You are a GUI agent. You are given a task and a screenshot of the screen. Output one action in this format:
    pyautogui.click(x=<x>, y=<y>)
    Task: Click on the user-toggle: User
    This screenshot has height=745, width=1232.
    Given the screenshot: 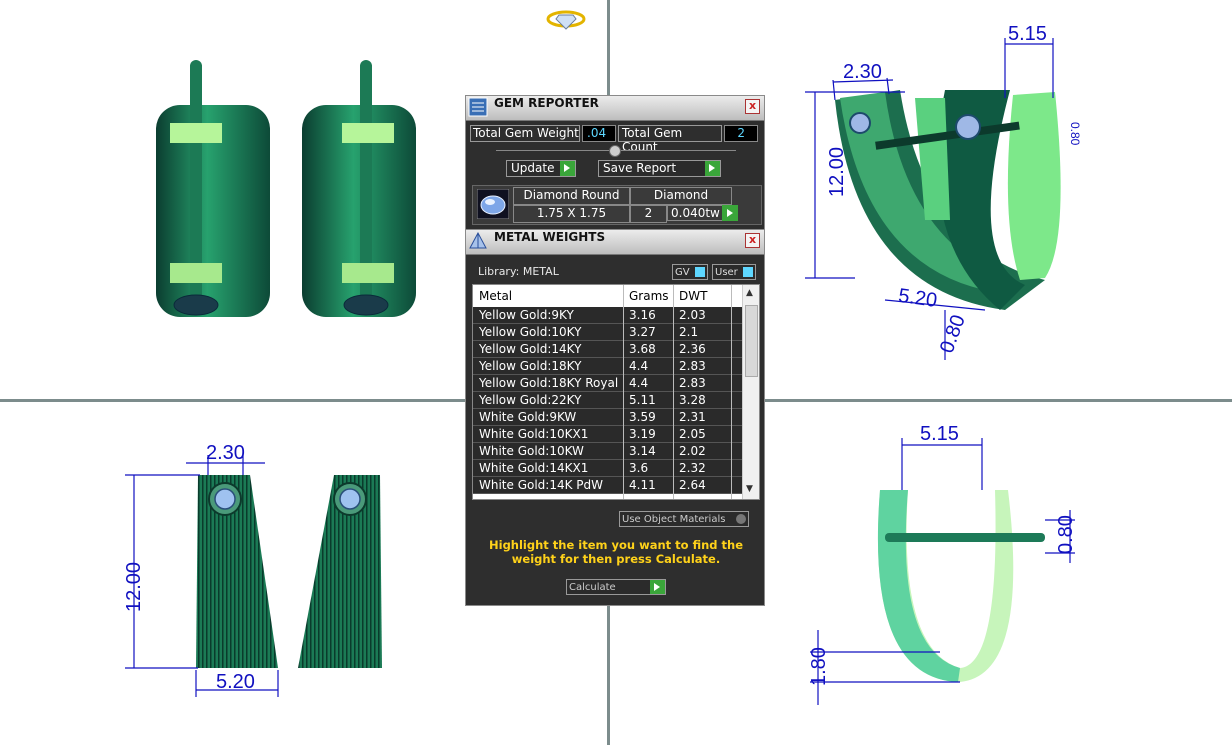 What is the action you would take?
    pyautogui.click(x=734, y=272)
    